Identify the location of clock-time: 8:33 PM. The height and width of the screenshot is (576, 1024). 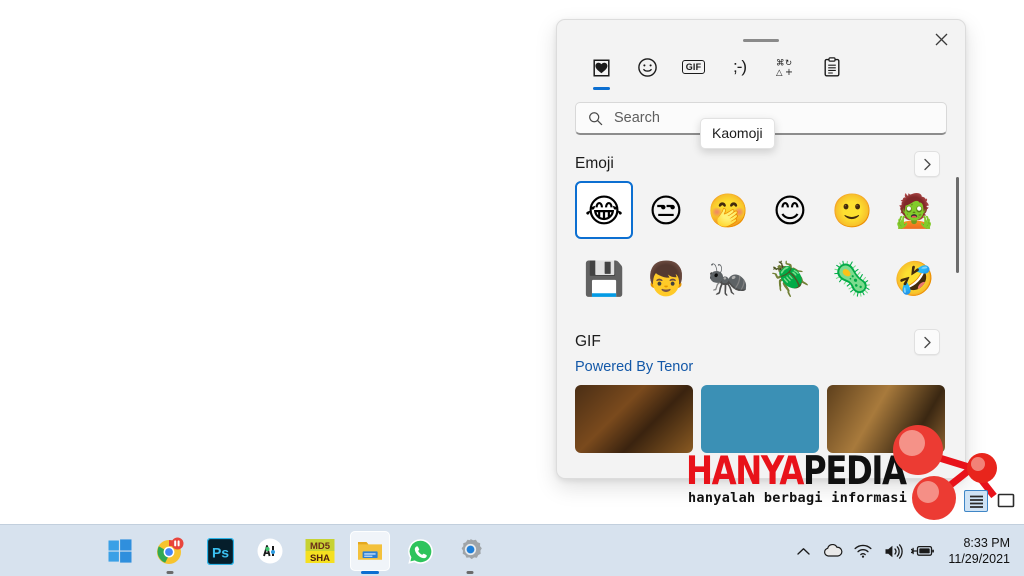
(986, 543).